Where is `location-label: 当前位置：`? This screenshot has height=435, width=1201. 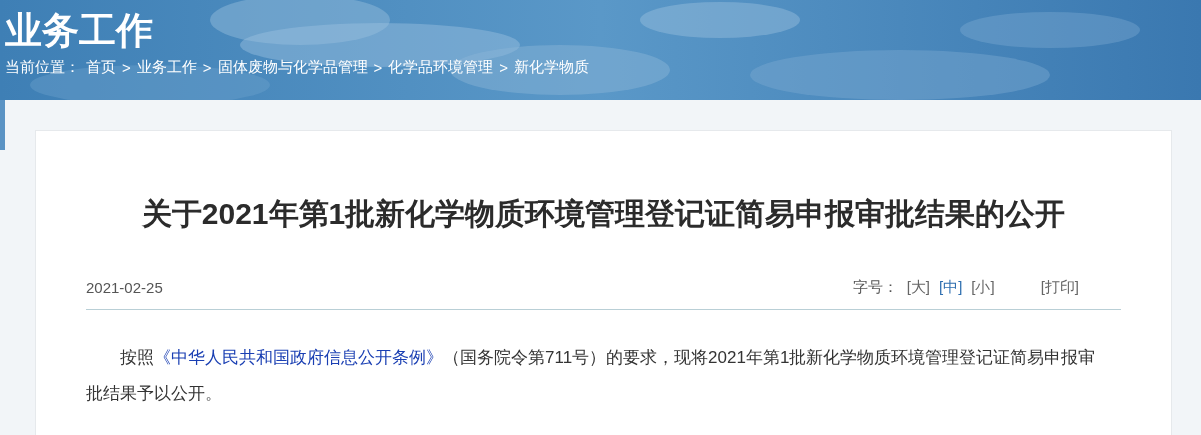 location-label: 当前位置： is located at coordinates (42, 67).